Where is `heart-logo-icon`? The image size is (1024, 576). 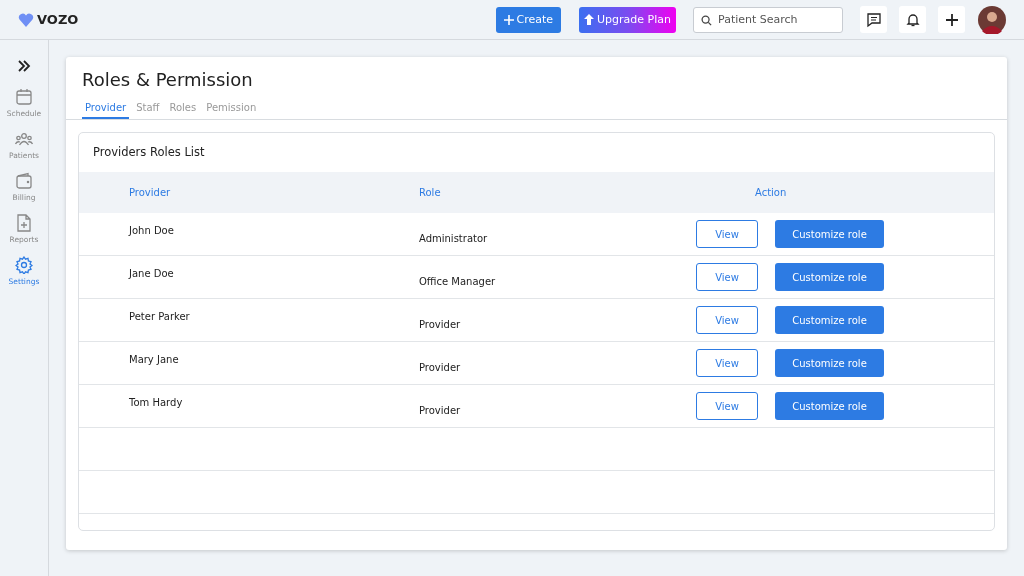 heart-logo-icon is located at coordinates (26, 19).